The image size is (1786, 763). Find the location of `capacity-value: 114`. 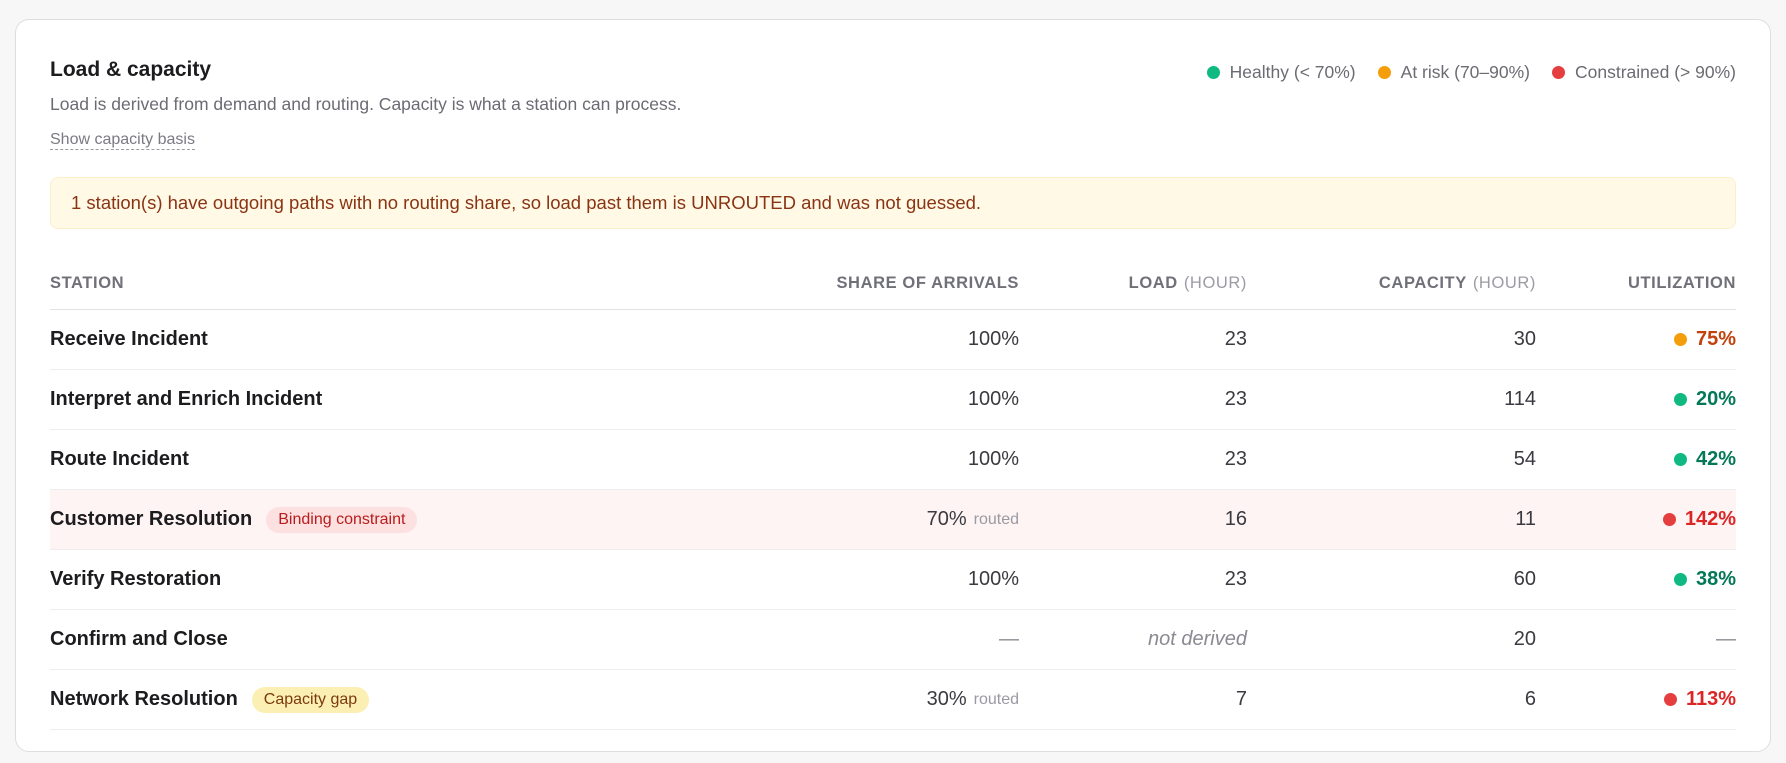

capacity-value: 114 is located at coordinates (1520, 399).